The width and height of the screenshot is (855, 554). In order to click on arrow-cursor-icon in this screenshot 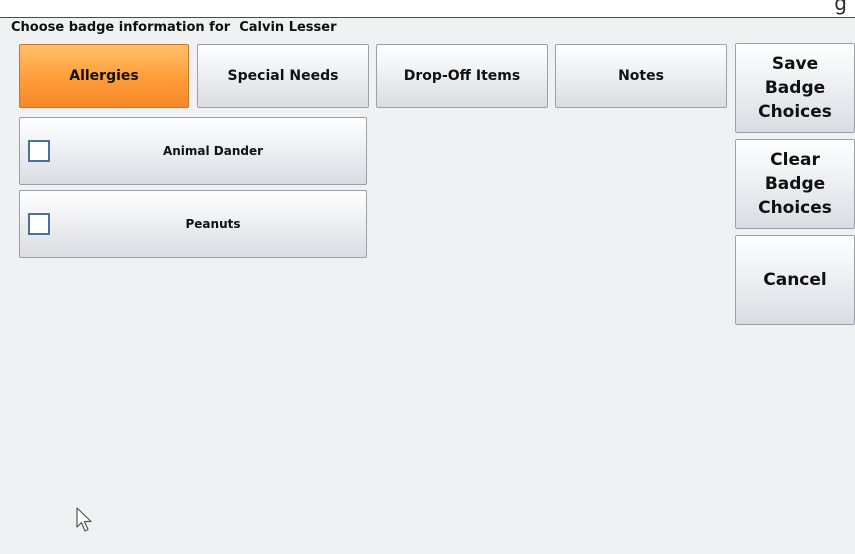, I will do `click(84, 519)`.